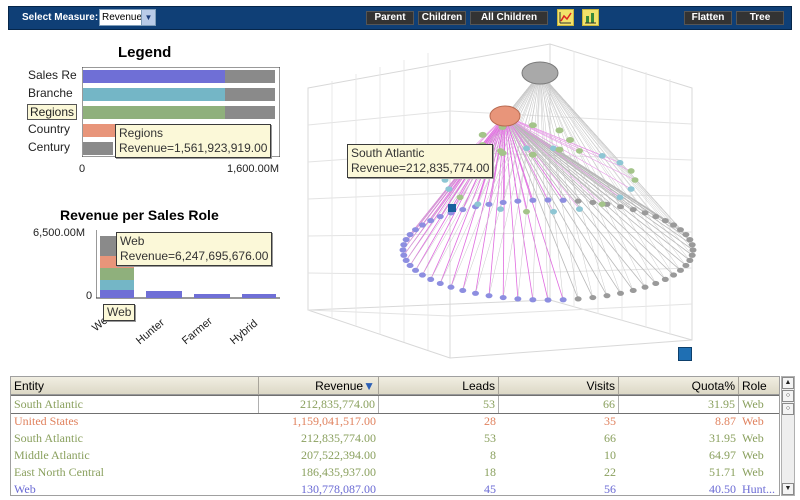  What do you see at coordinates (788, 409) in the screenshot?
I see `zoom-out-icon: ○` at bounding box center [788, 409].